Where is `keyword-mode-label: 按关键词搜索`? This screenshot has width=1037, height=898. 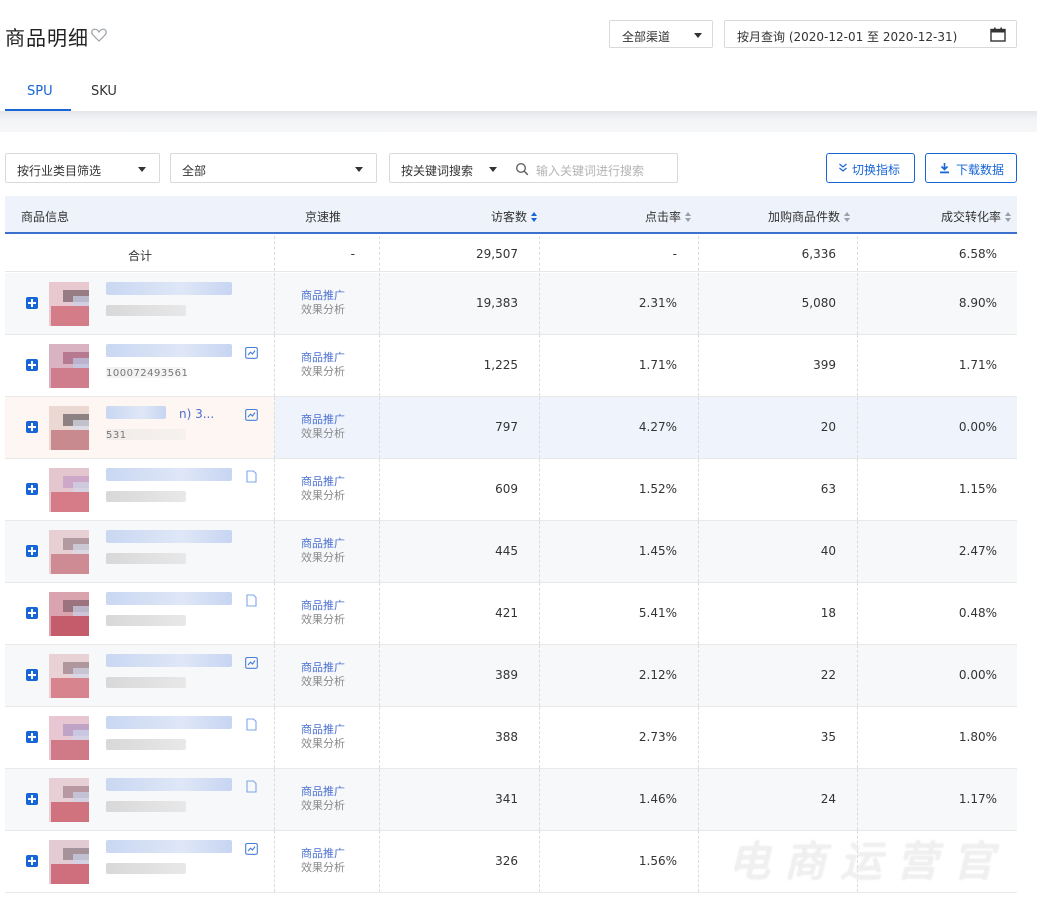
keyword-mode-label: 按关键词搜索 is located at coordinates (437, 171).